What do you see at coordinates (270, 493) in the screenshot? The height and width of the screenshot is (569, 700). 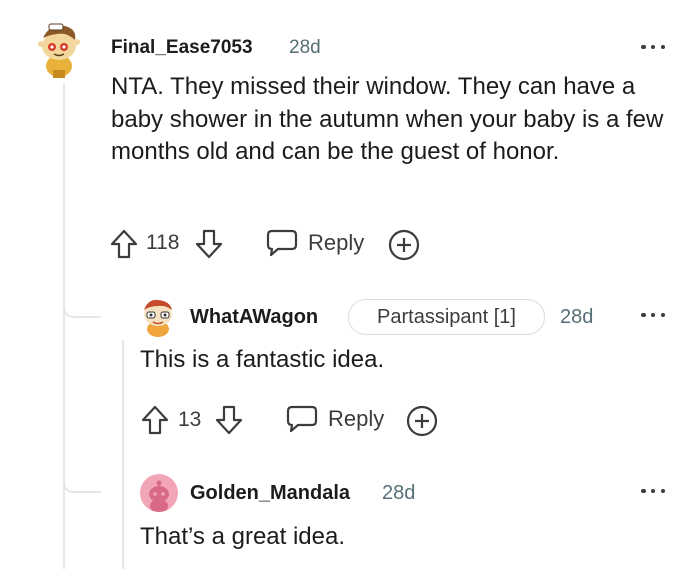 I see `username: Golden_Mandala` at bounding box center [270, 493].